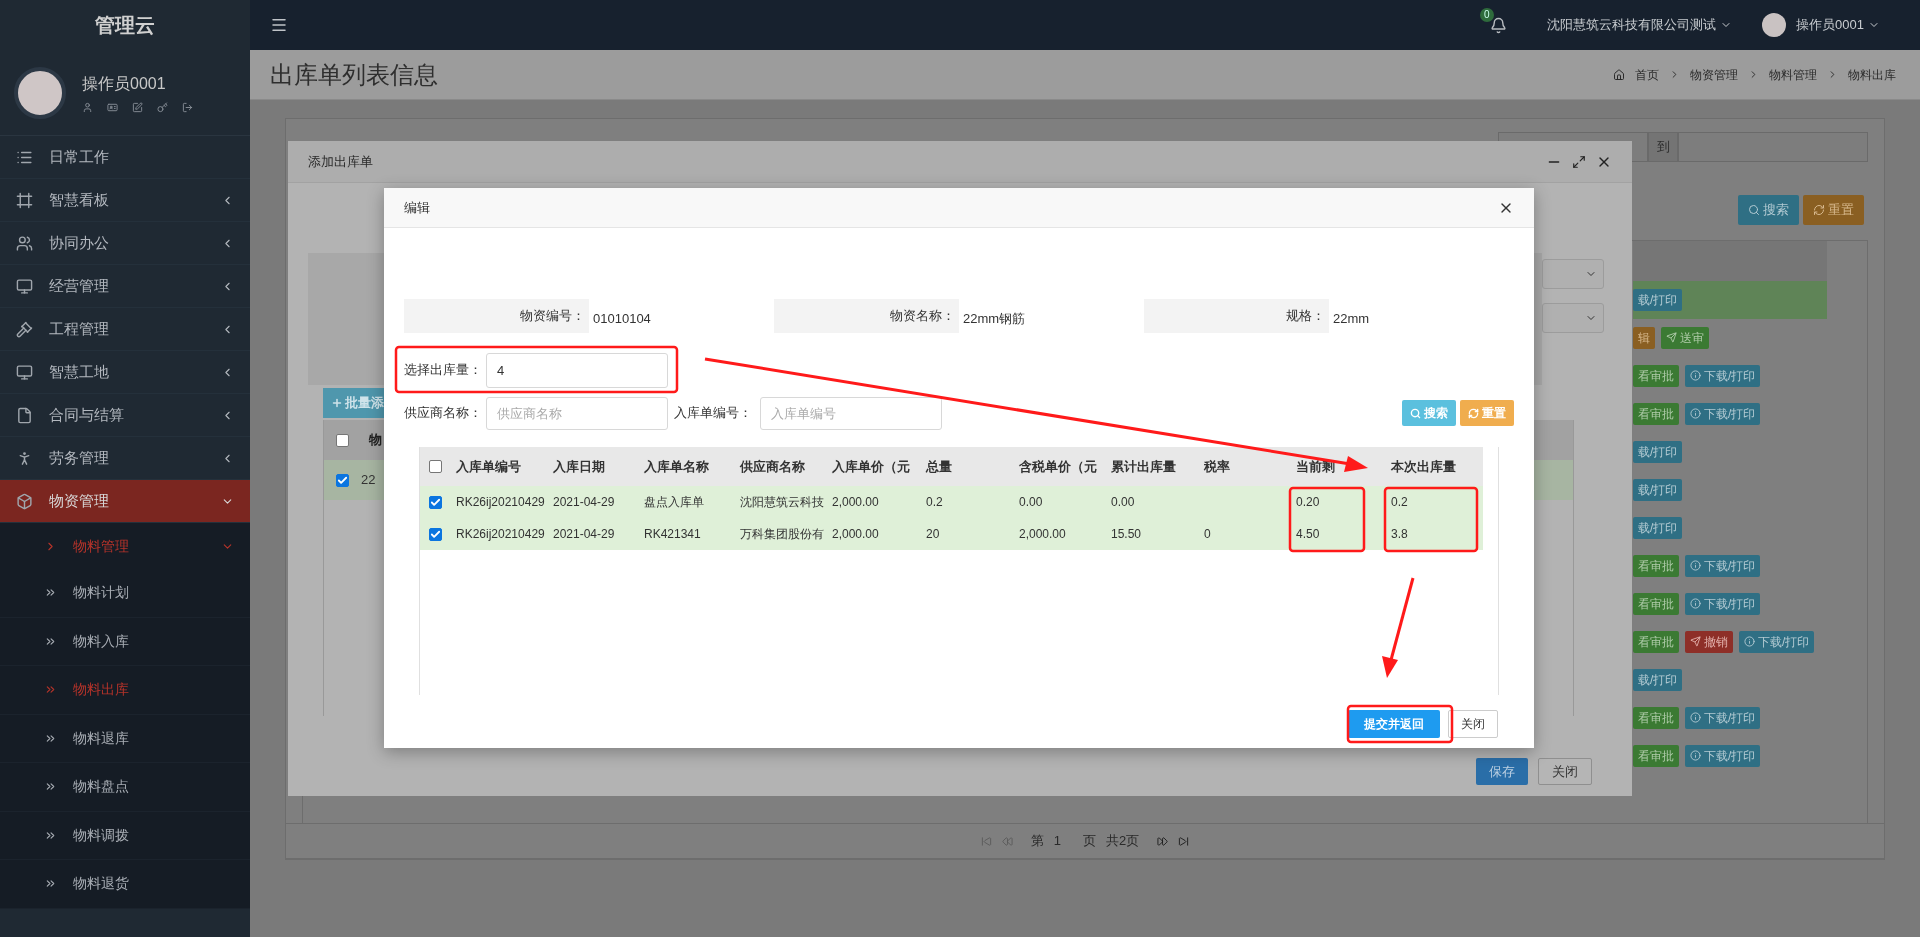 The image size is (1920, 937). I want to click on breadcrumb-link: 物料出库, so click(1872, 74).